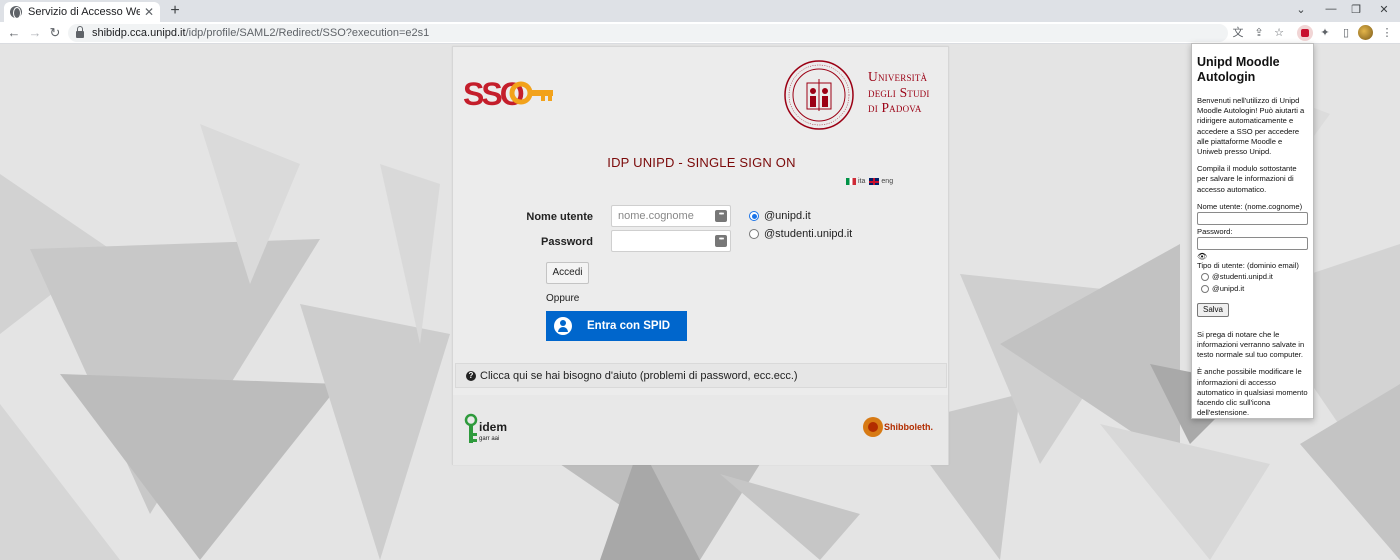  What do you see at coordinates (35, 33) in the screenshot?
I see `forward-button: →` at bounding box center [35, 33].